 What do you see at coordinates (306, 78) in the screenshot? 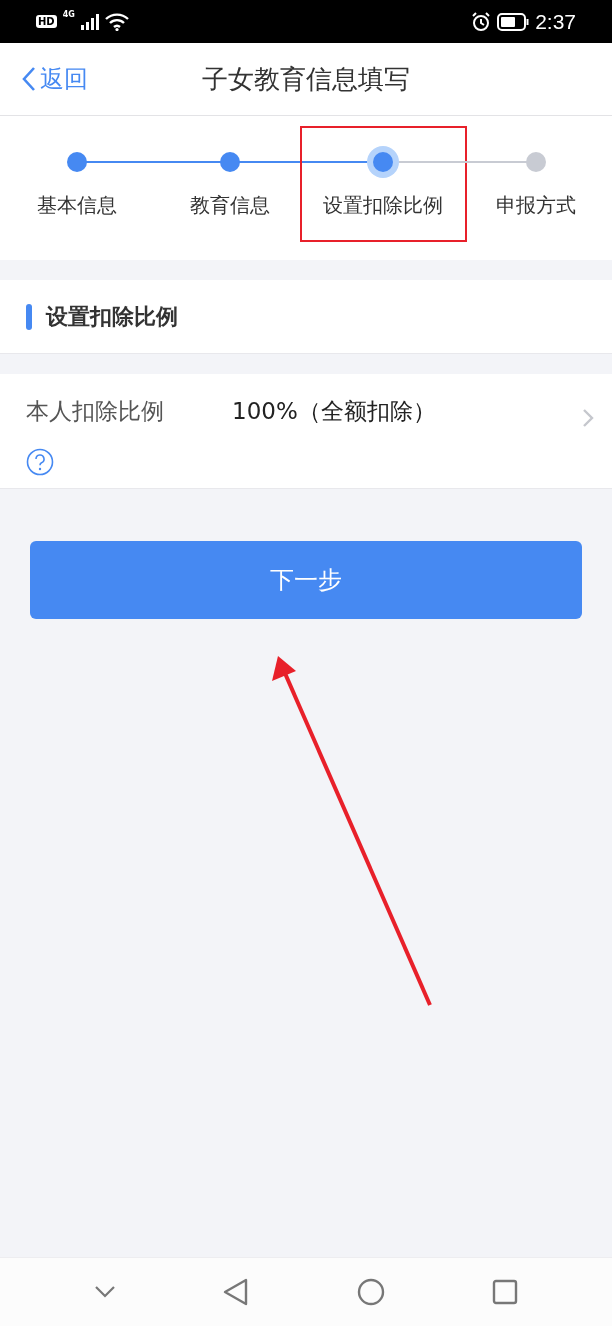
I see `page-title: 子女教育信息填写` at bounding box center [306, 78].